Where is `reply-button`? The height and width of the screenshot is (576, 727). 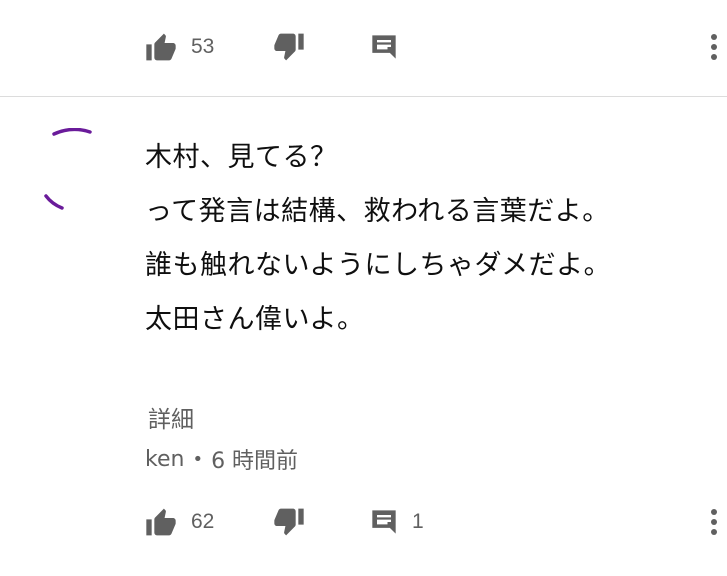 reply-button is located at coordinates (384, 47).